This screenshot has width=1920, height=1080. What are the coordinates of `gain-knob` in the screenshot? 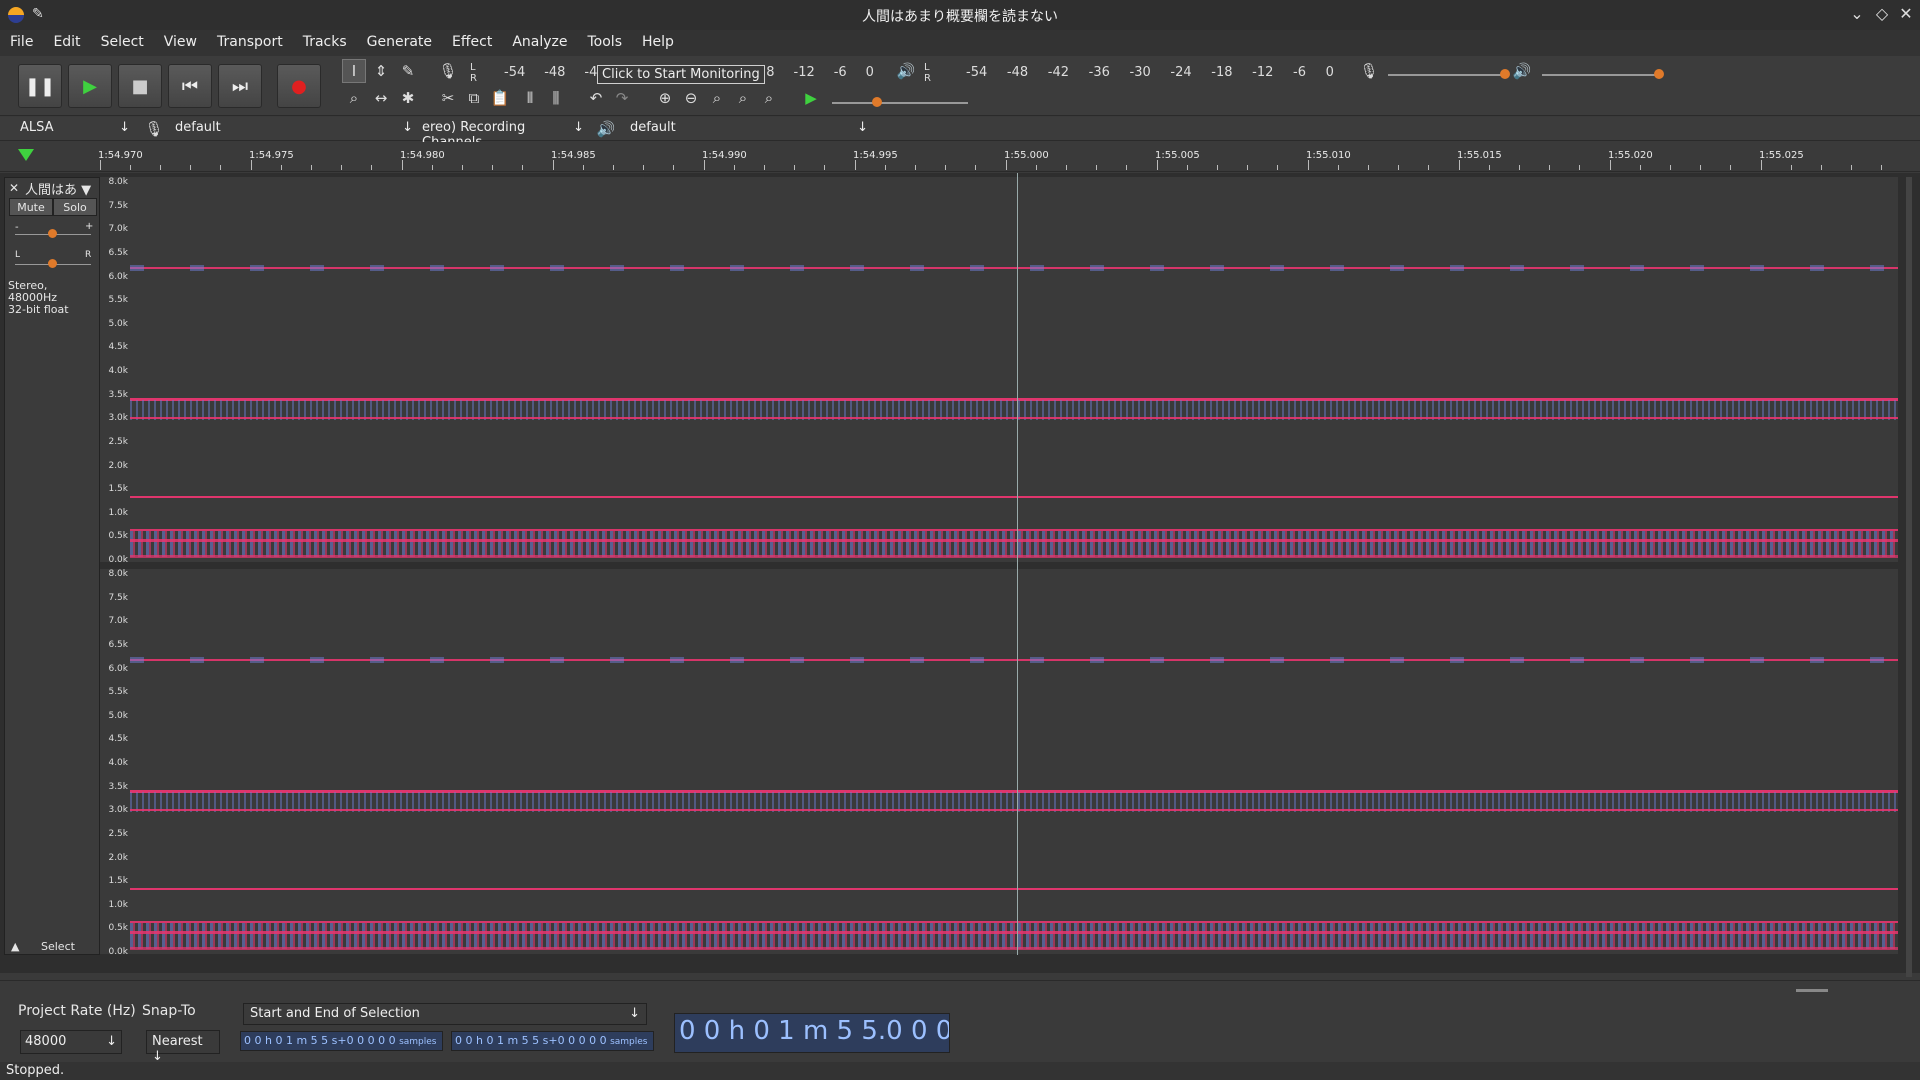 It's located at (52, 233).